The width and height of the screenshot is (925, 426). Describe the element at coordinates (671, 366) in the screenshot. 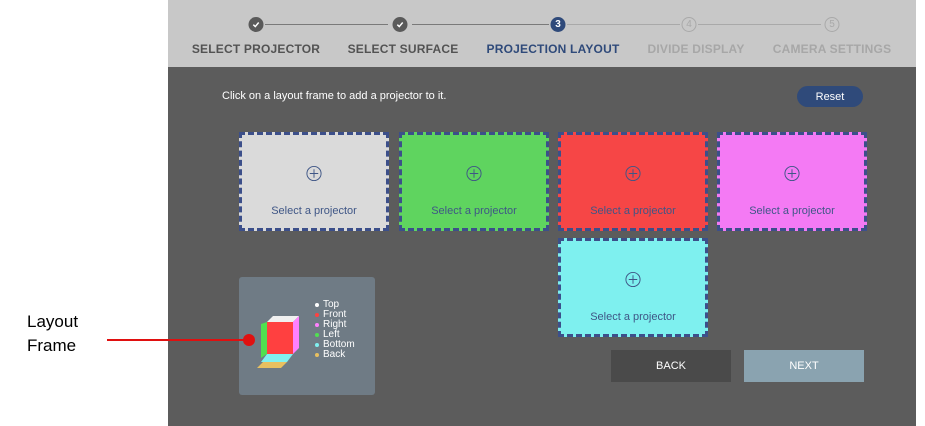

I see `back-button: BACK` at that location.